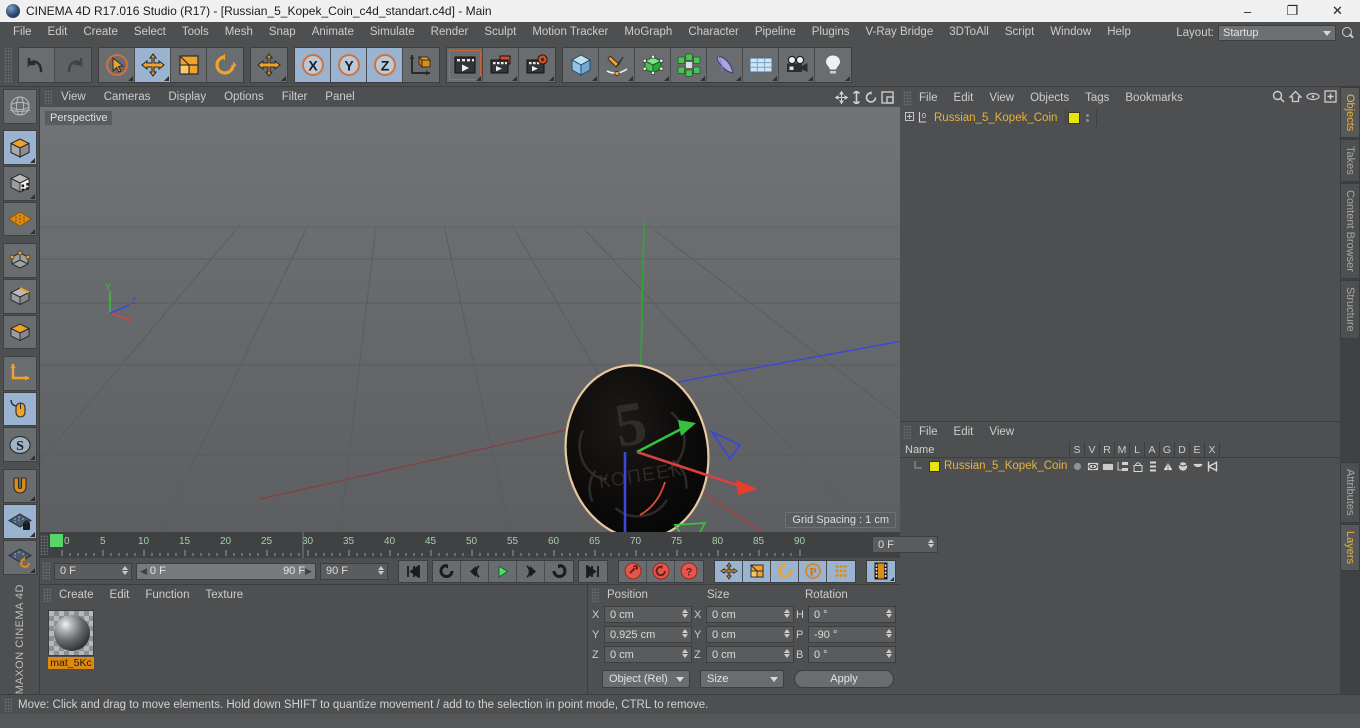 This screenshot has height=728, width=1360. Describe the element at coordinates (1212, 466) in the screenshot. I see `layer-xref-cell` at that location.